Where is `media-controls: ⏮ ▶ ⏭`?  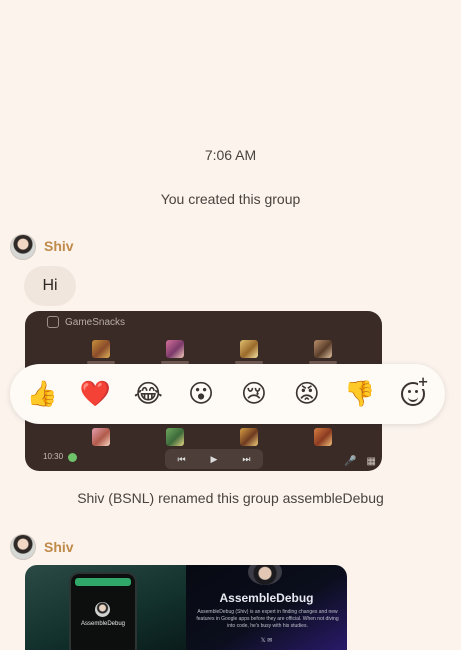 media-controls: ⏮ ▶ ⏭ is located at coordinates (214, 459).